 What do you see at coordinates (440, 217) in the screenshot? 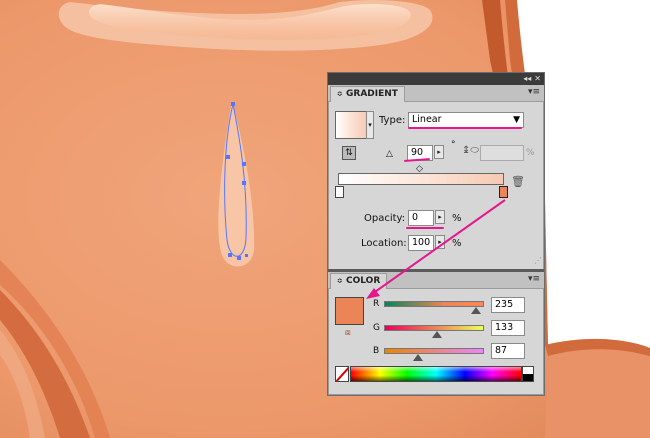
I see `opacity-stepper: ▸` at bounding box center [440, 217].